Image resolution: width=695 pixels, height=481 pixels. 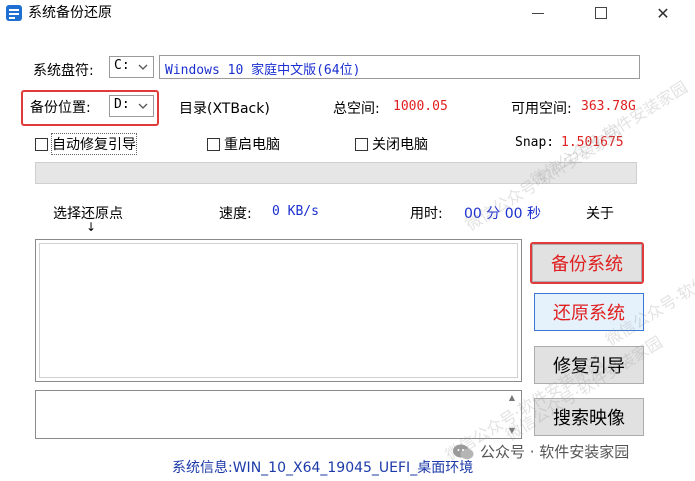 I want to click on minimize-icon, so click(x=538, y=13).